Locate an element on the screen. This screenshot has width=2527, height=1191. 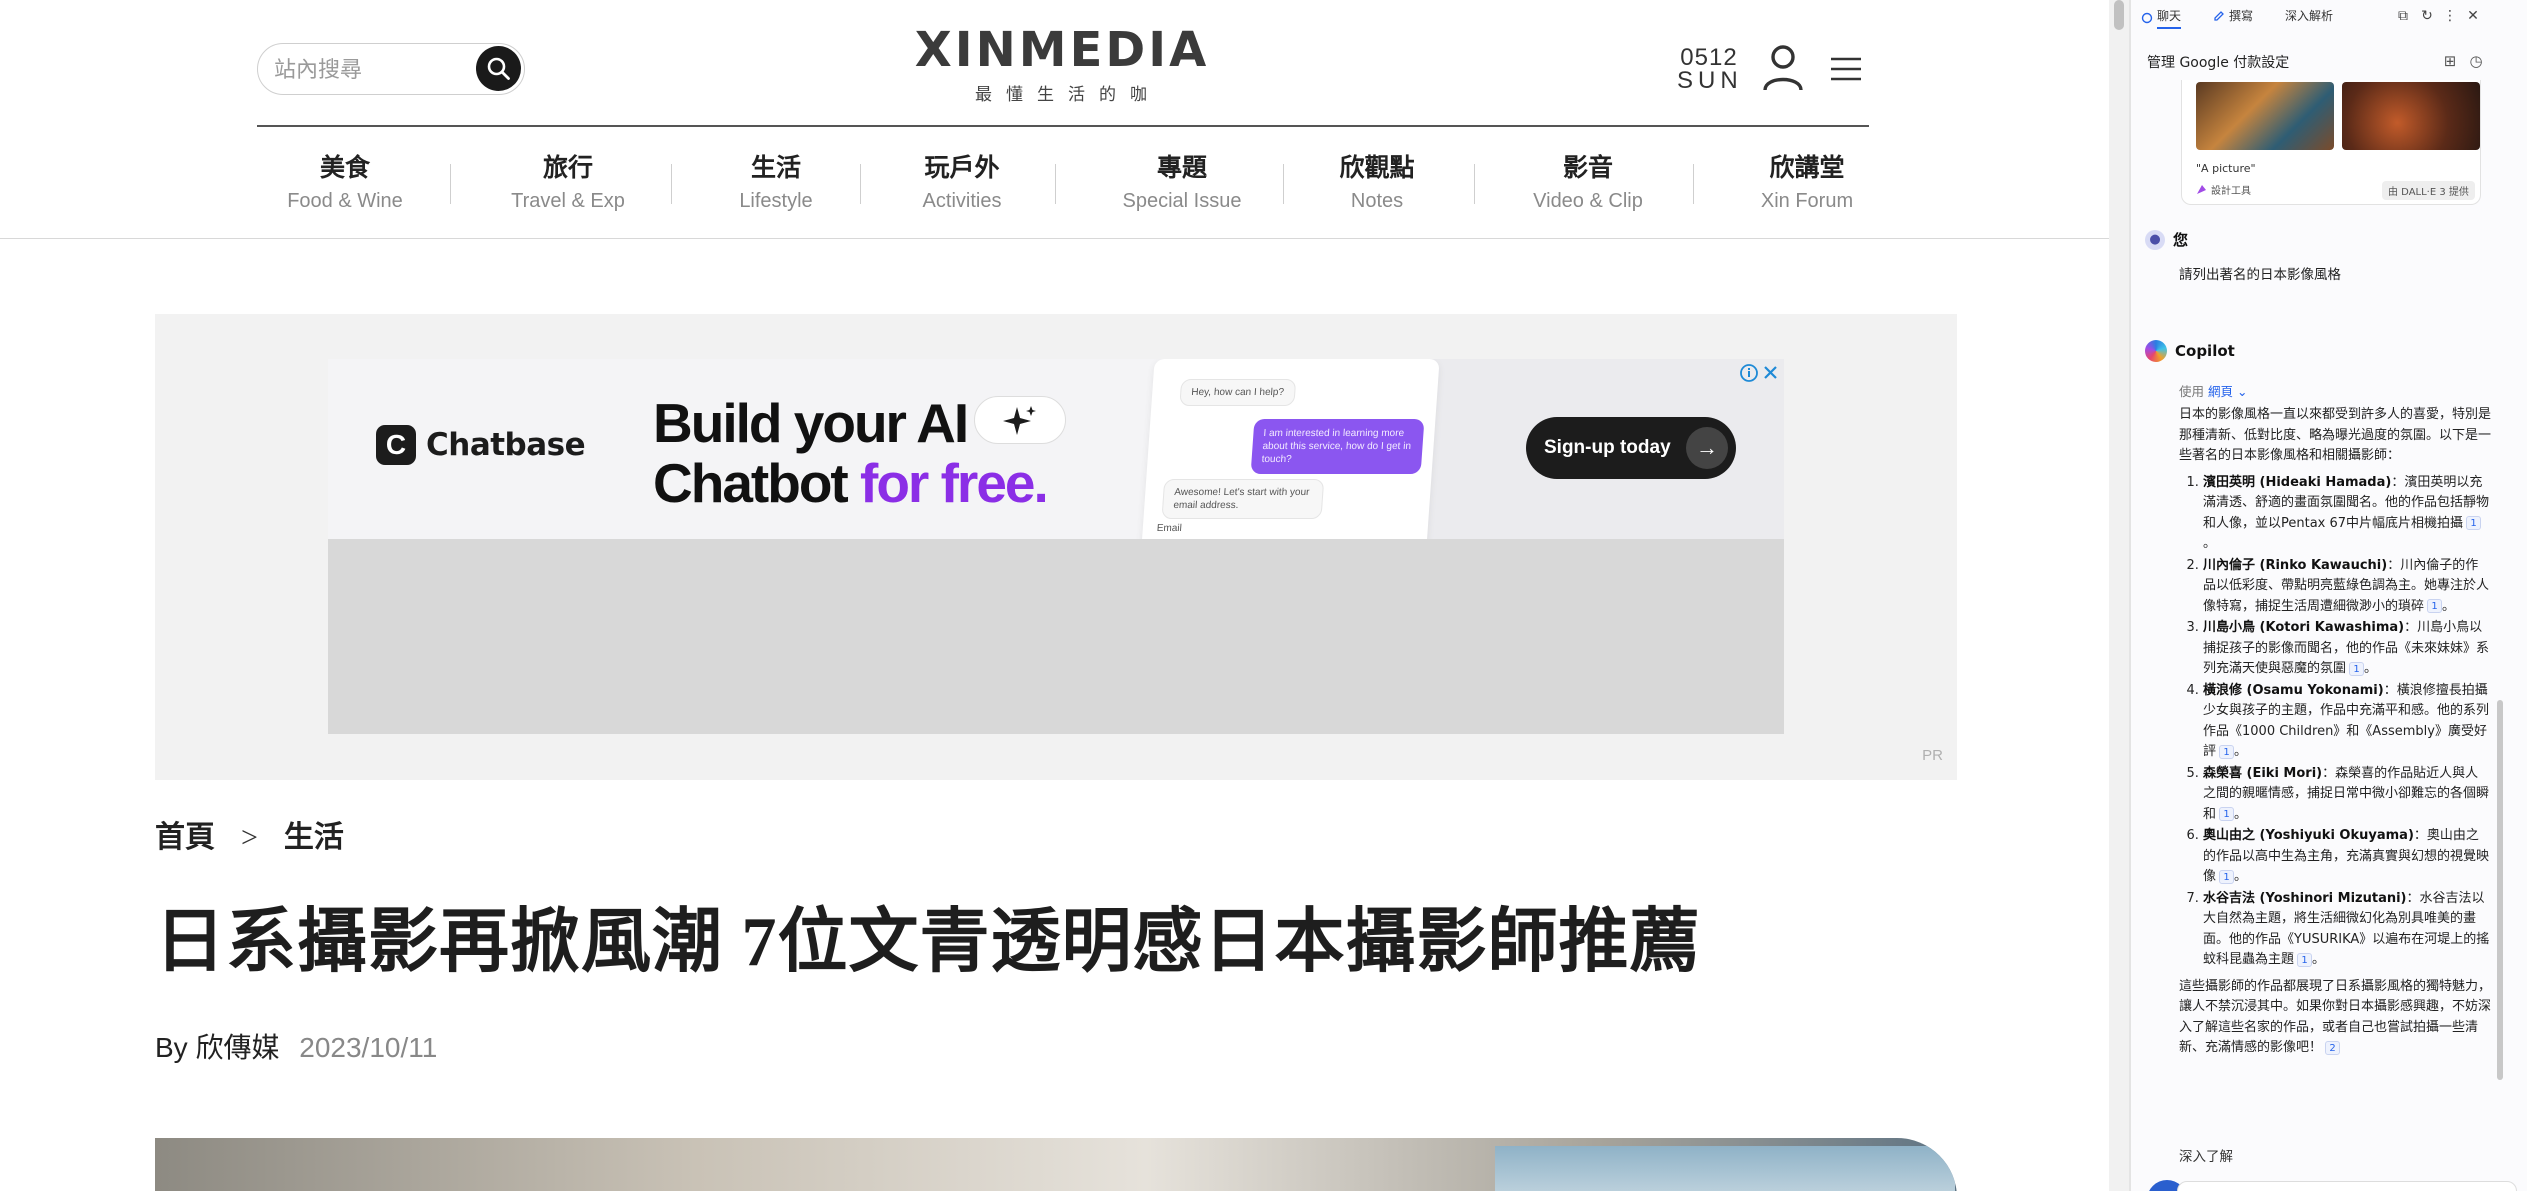
nav-label-zh: 玩戶外 is located at coordinates (962, 167).